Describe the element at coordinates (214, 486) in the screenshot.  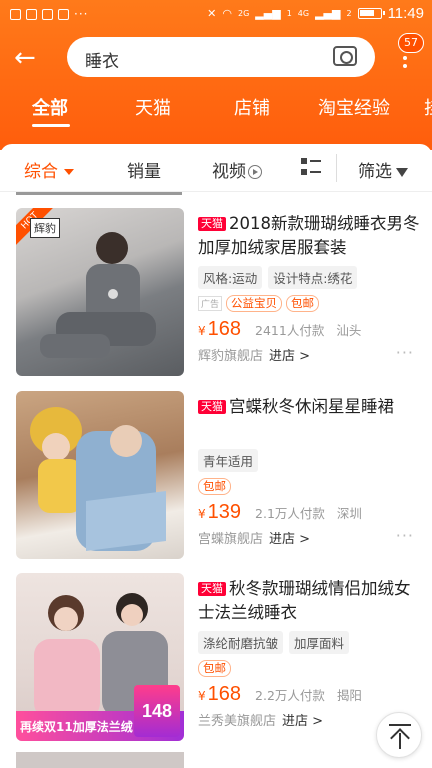
I see `free-shipping-tag: 包邮` at that location.